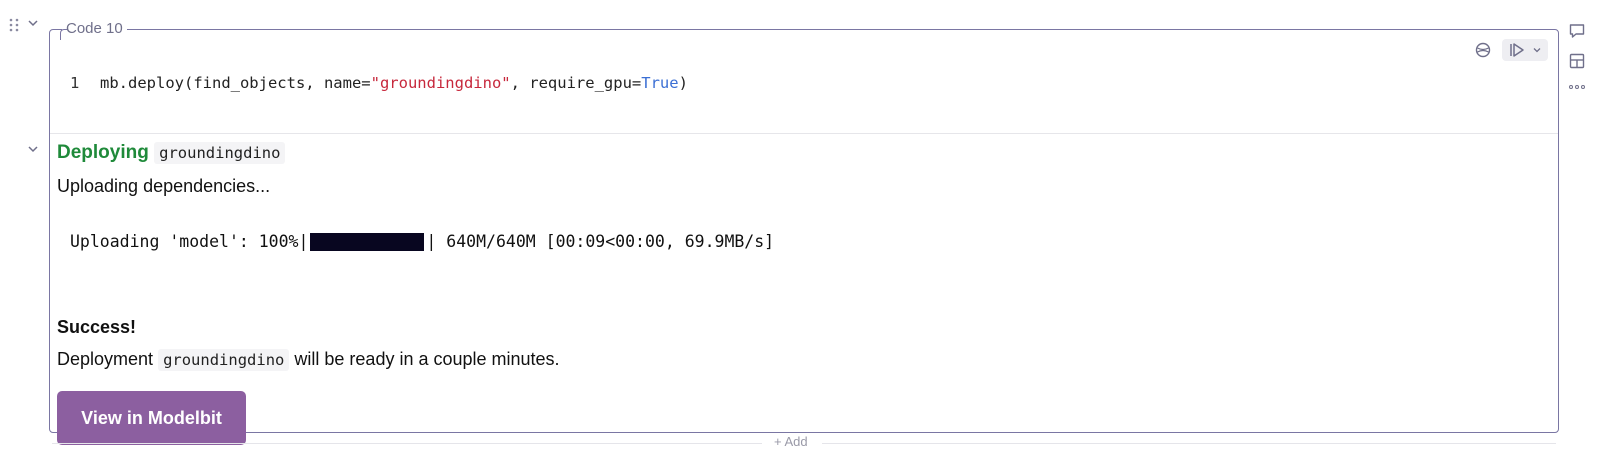 The image size is (1600, 457). I want to click on layout-icon, so click(1577, 61).